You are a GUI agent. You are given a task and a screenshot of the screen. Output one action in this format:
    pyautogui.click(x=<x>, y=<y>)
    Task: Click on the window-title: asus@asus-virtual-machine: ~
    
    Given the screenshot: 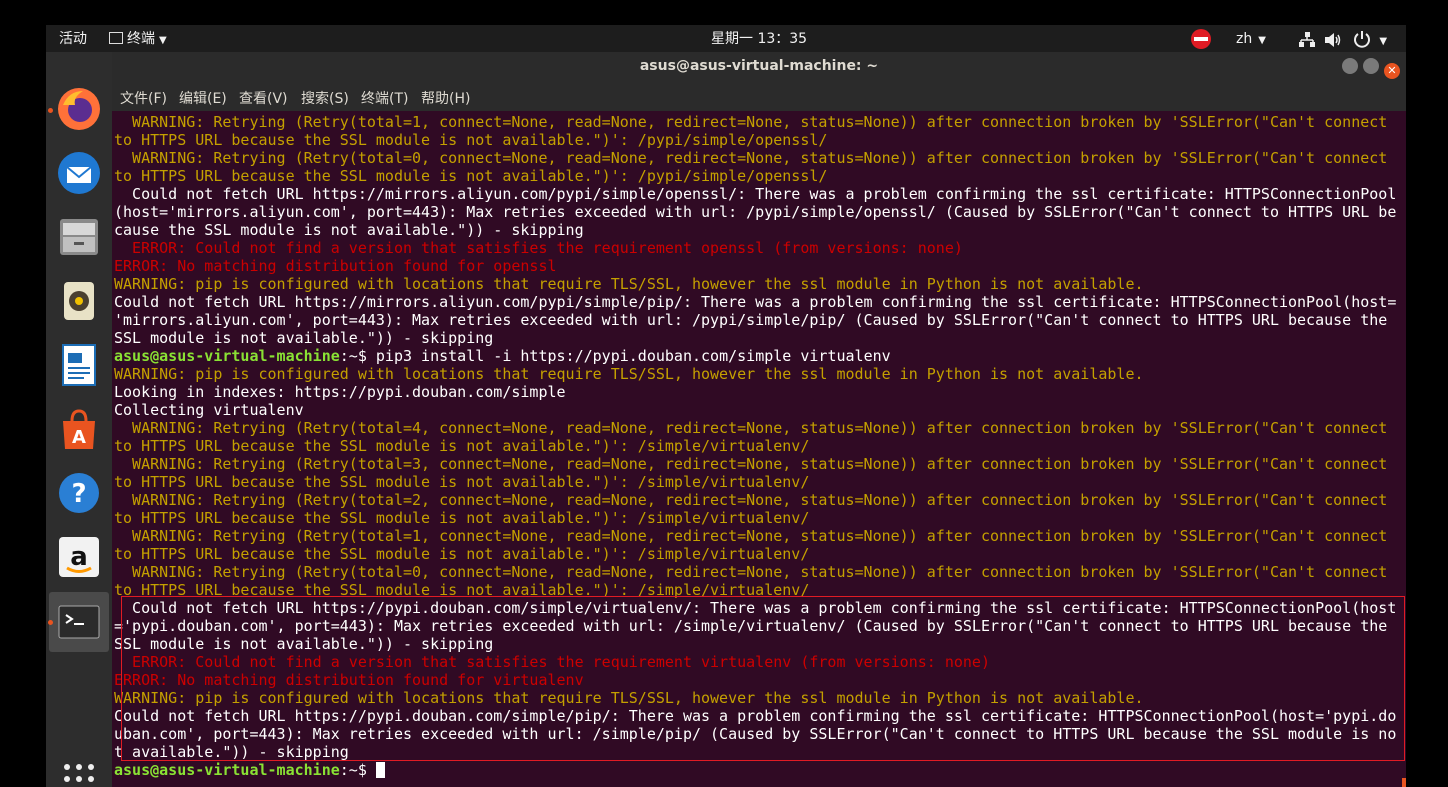 What is the action you would take?
    pyautogui.click(x=759, y=66)
    